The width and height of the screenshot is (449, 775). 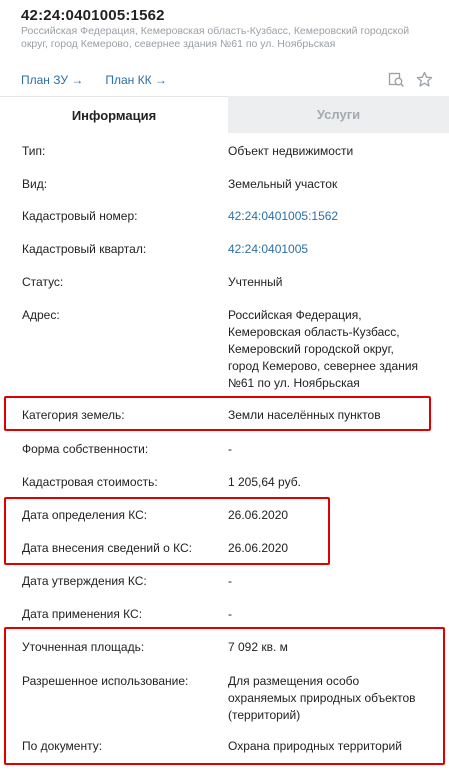 I want to click on row-label: Категория земель:, so click(x=73, y=415).